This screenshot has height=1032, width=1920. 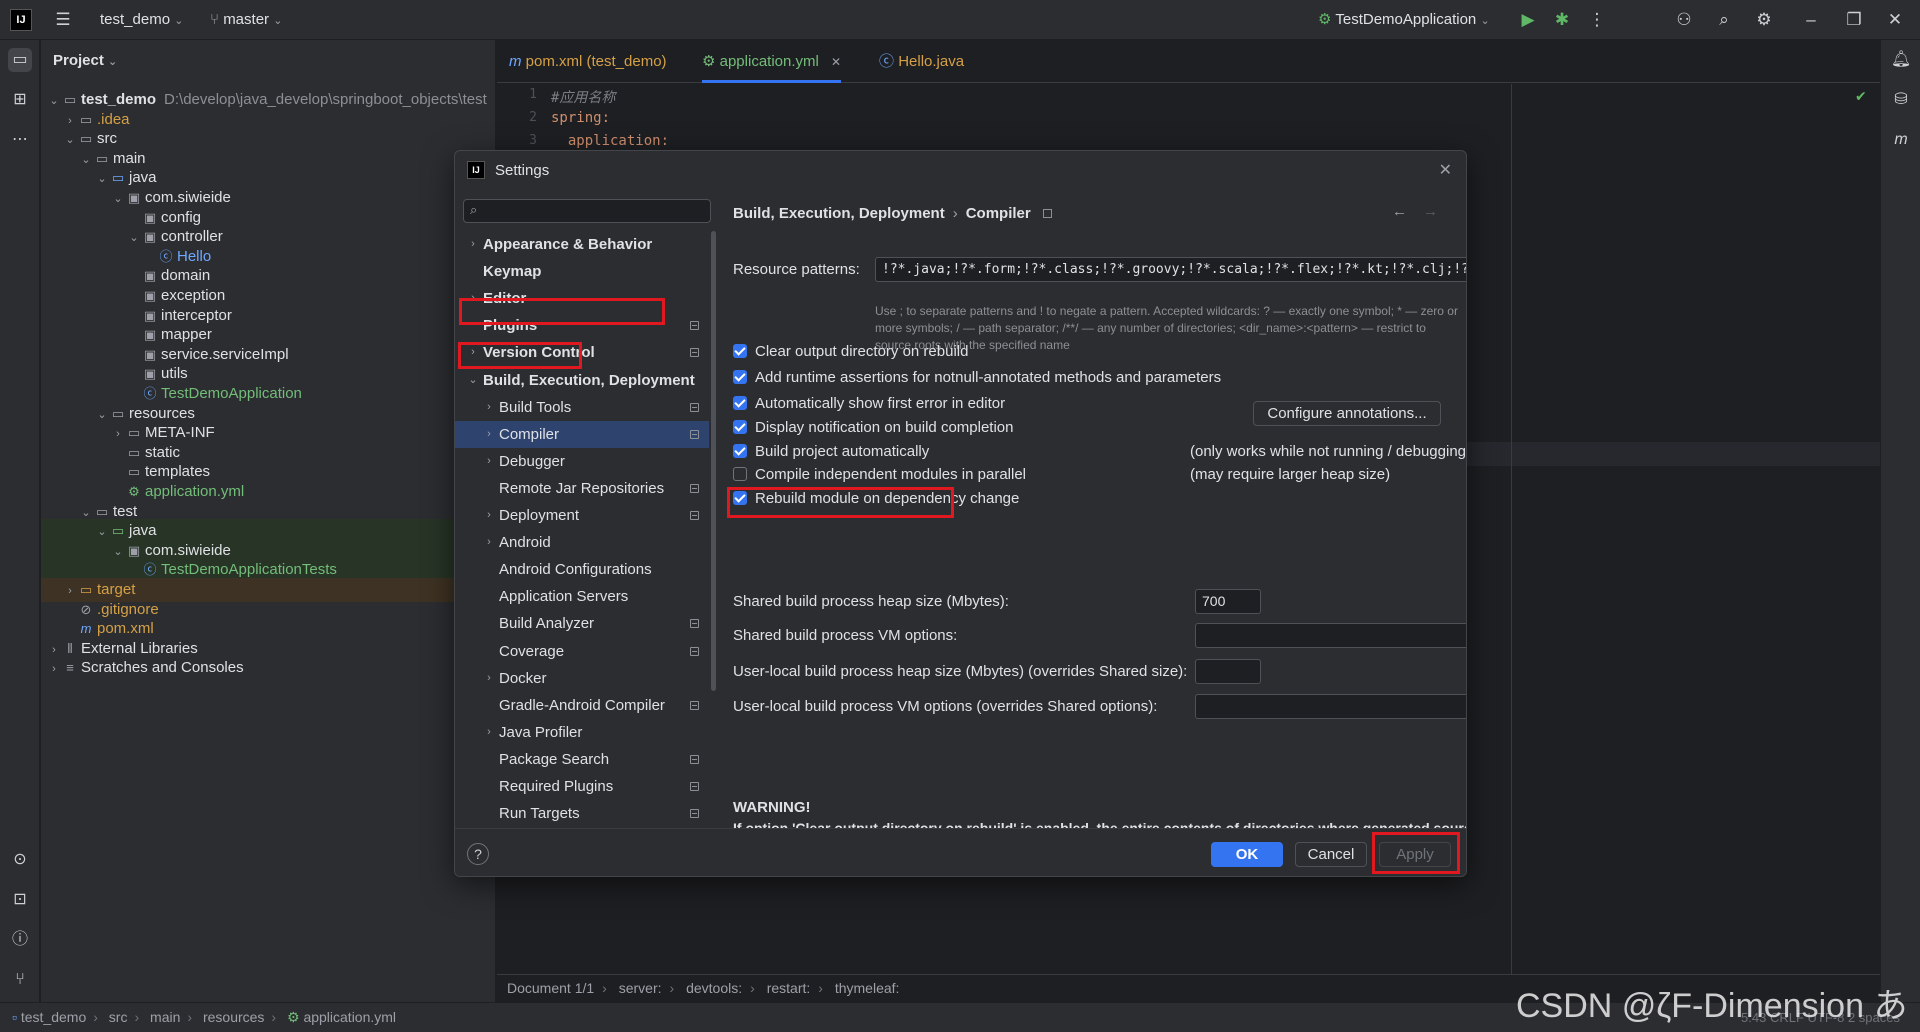 I want to click on compiler-option: Clear output directory on rebuild, so click(x=850, y=352).